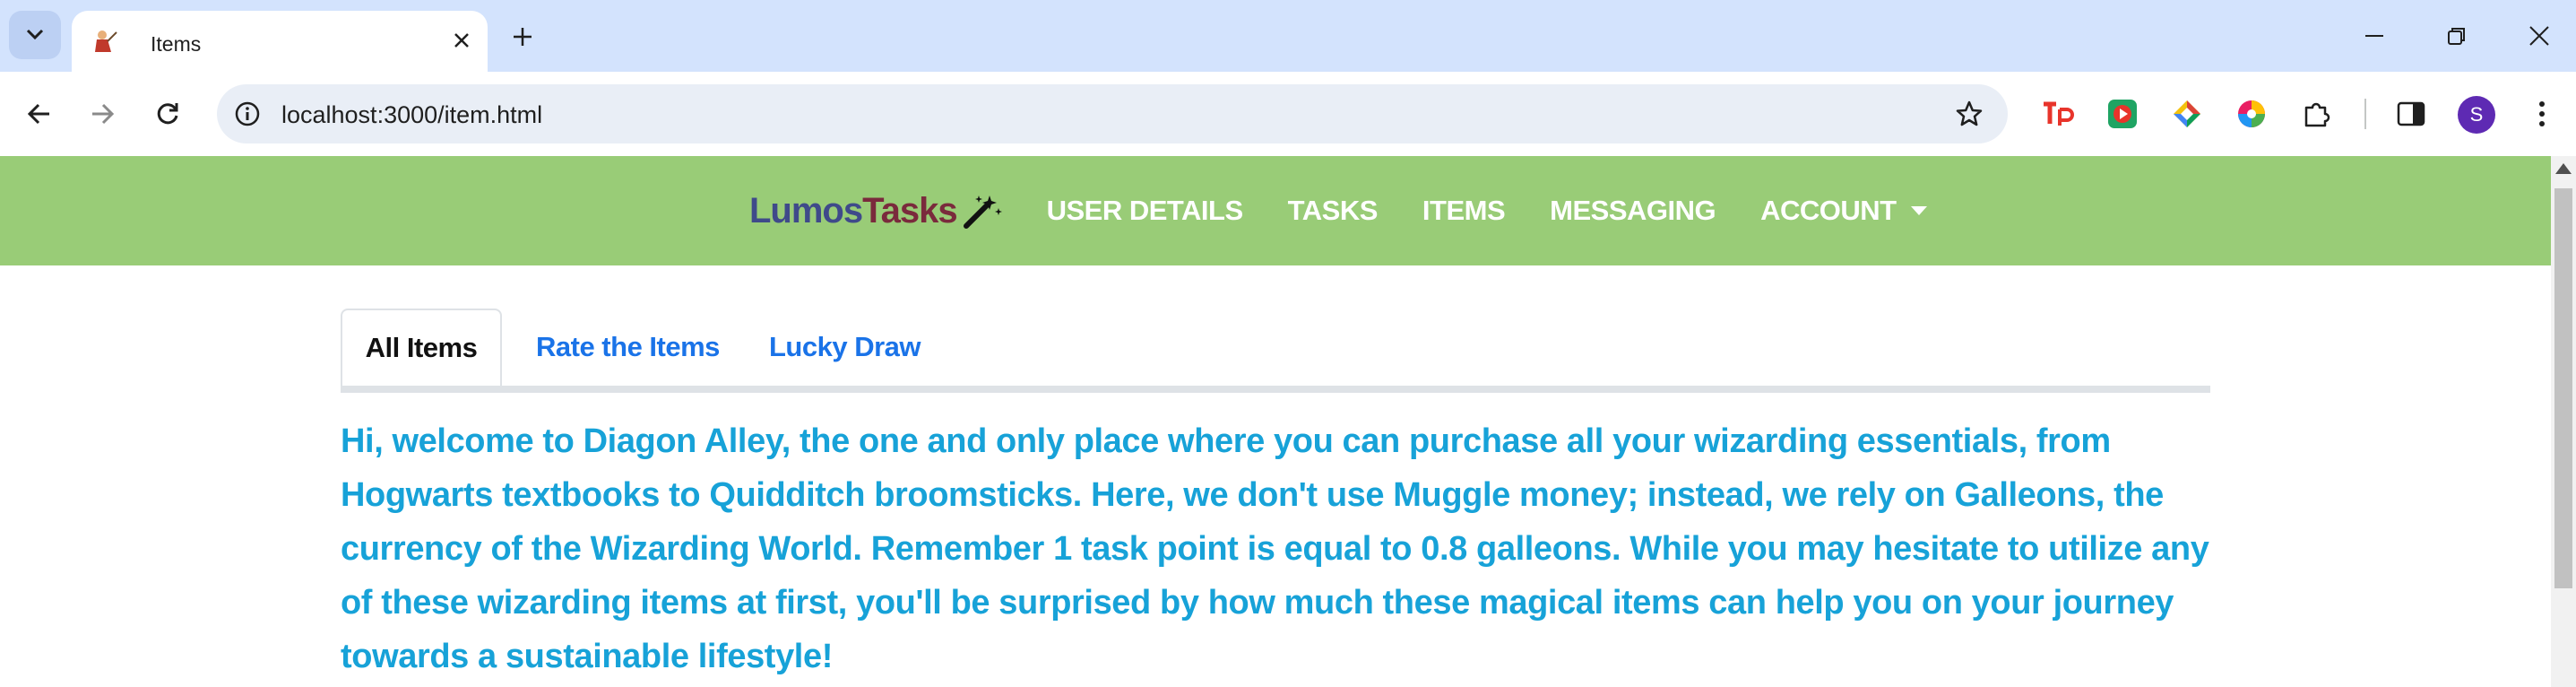 The width and height of the screenshot is (2576, 687). I want to click on new-tab-button, so click(522, 37).